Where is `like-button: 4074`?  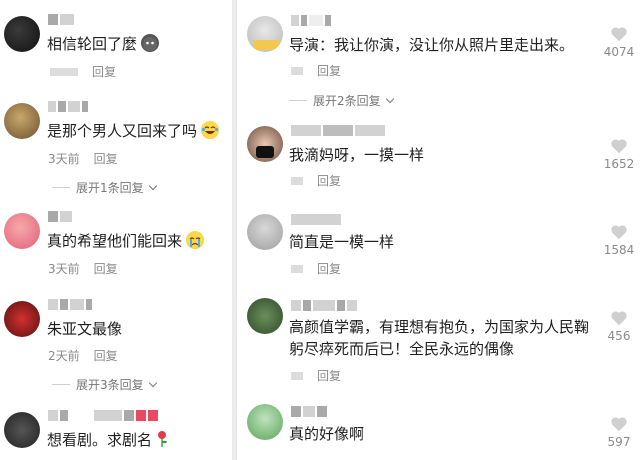 like-button: 4074 is located at coordinates (619, 42).